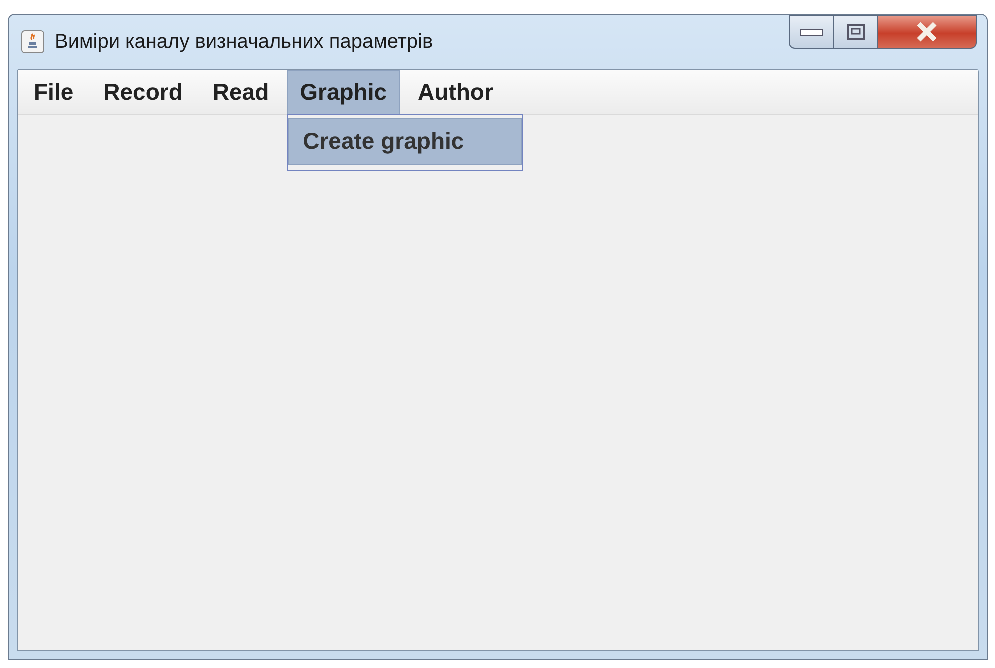 This screenshot has height=668, width=995. Describe the element at coordinates (343, 92) in the screenshot. I see `menu-item: Graphic` at that location.